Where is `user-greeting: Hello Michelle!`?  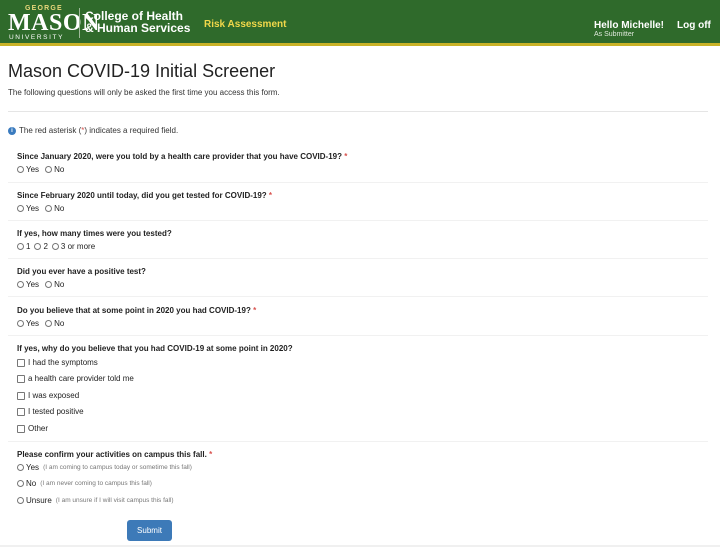
user-greeting: Hello Michelle! is located at coordinates (629, 25).